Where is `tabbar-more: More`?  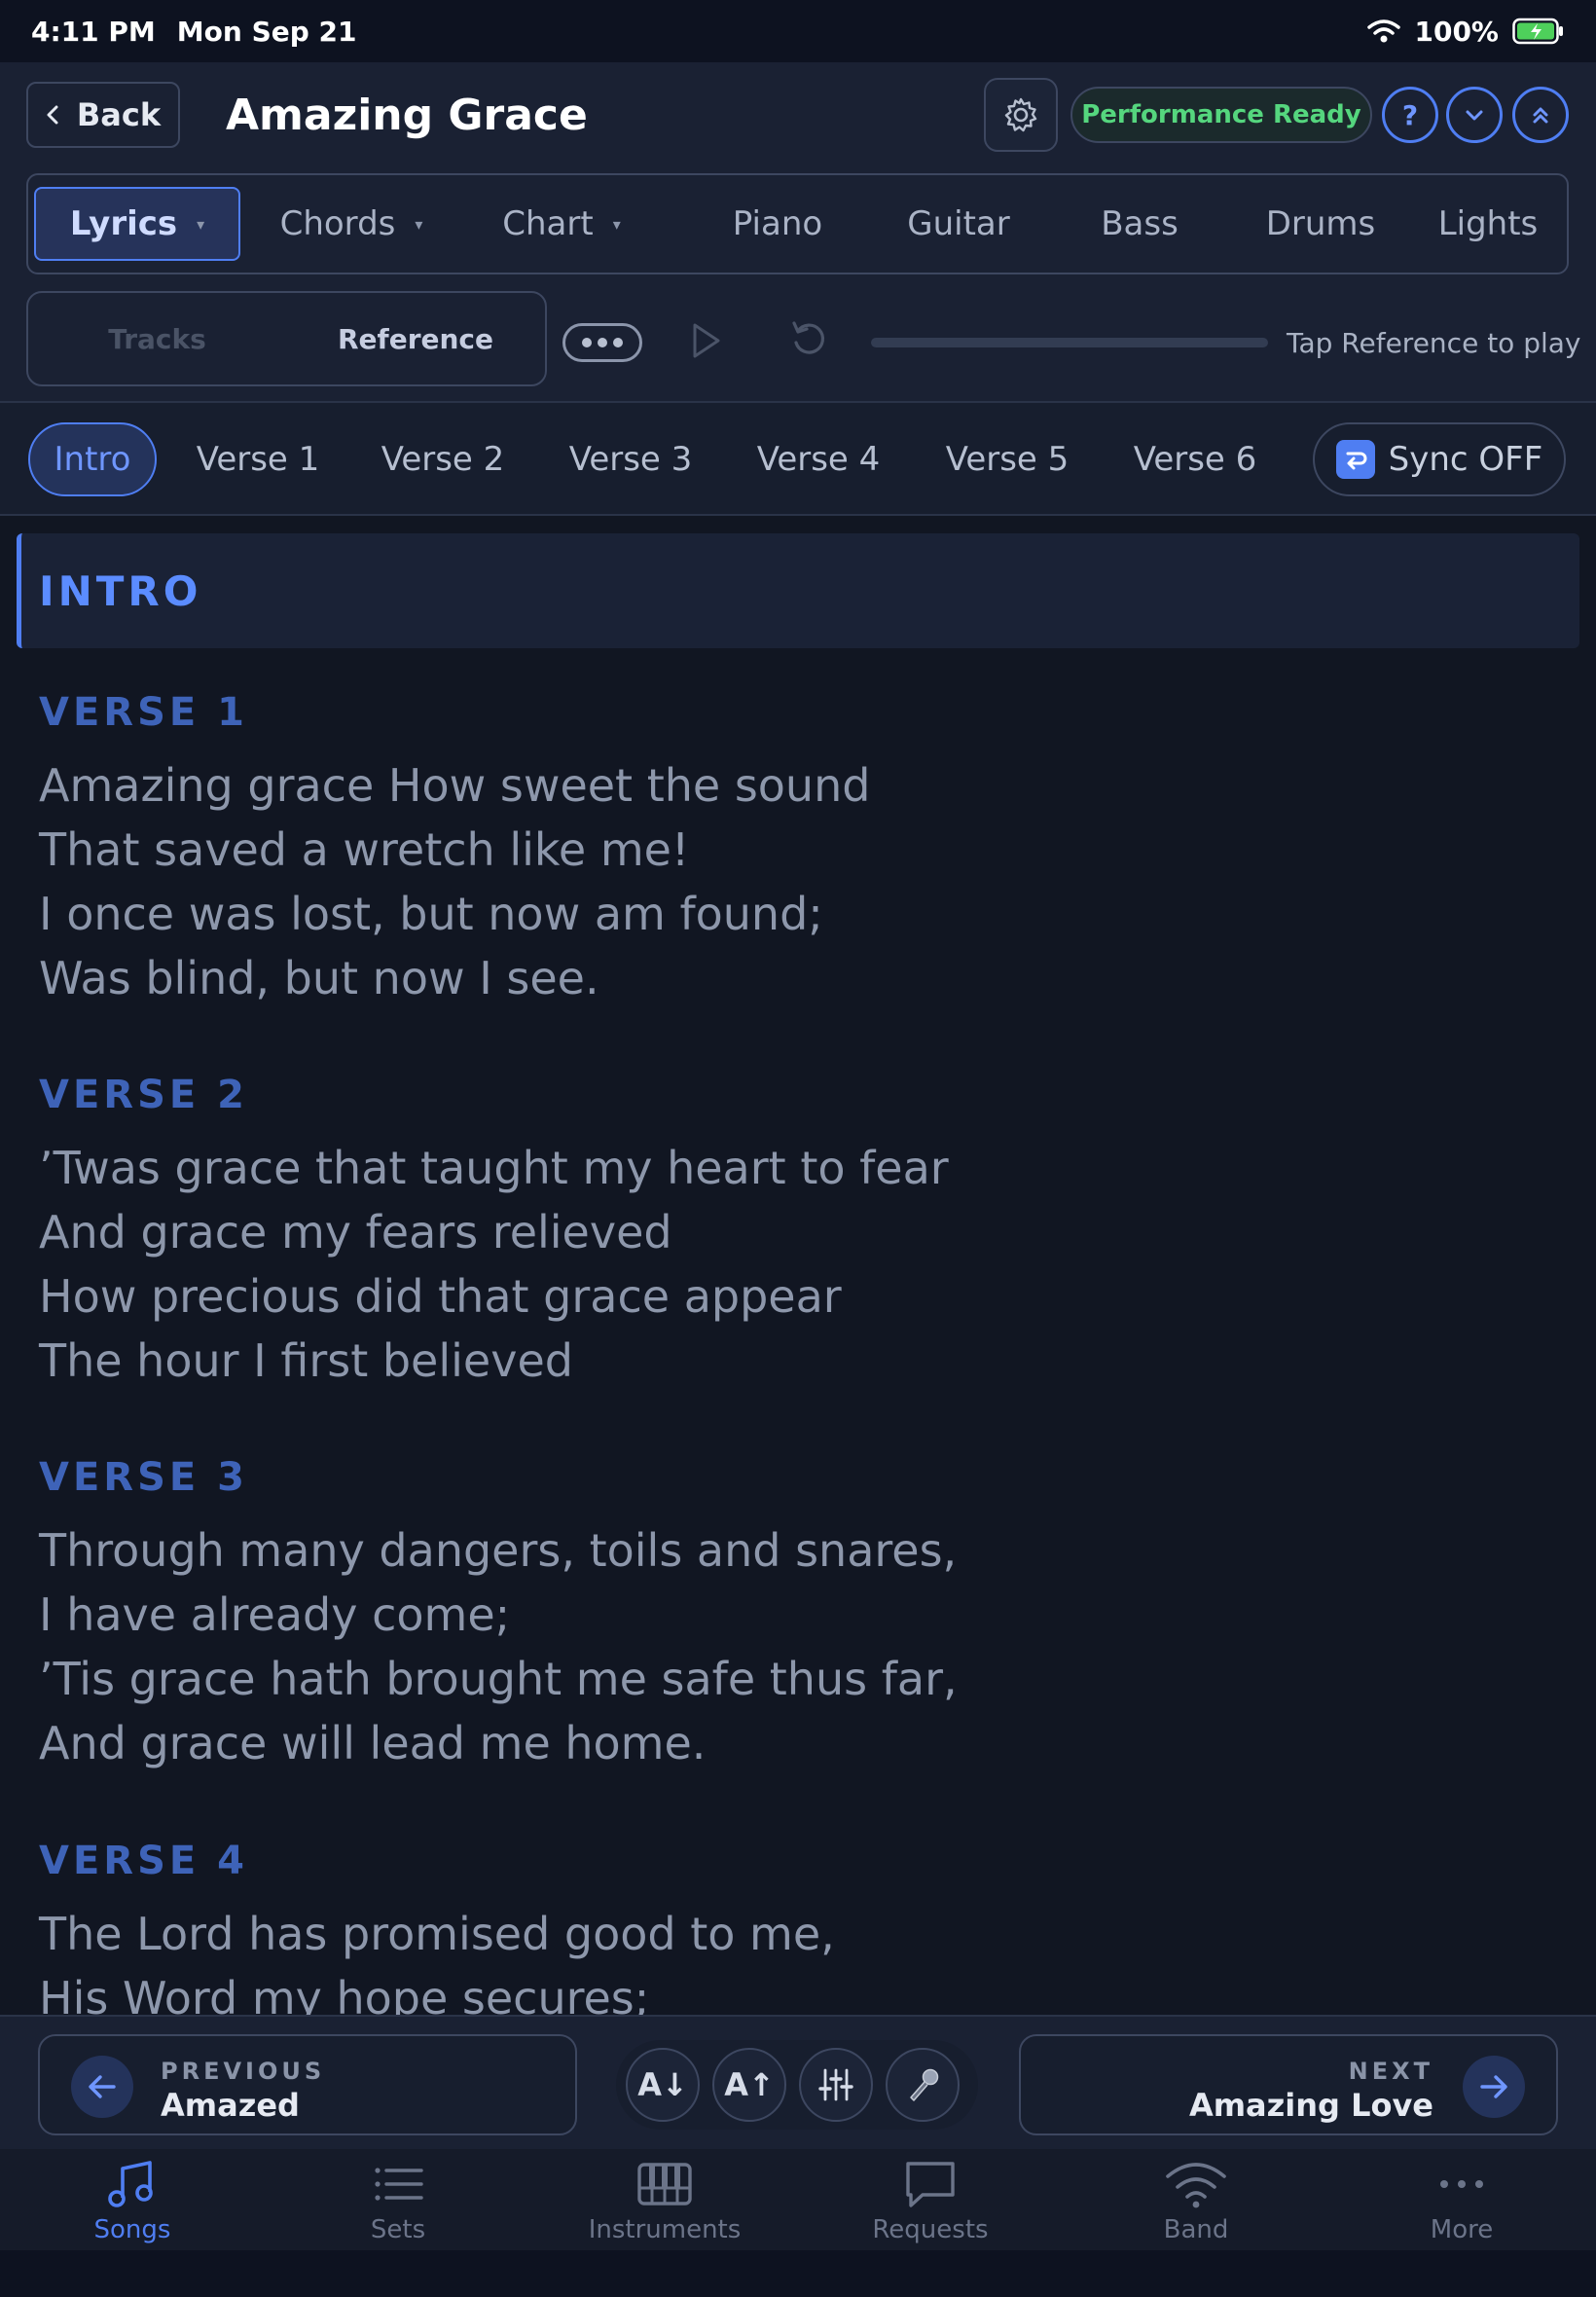
tabbar-more: More is located at coordinates (1461, 2202).